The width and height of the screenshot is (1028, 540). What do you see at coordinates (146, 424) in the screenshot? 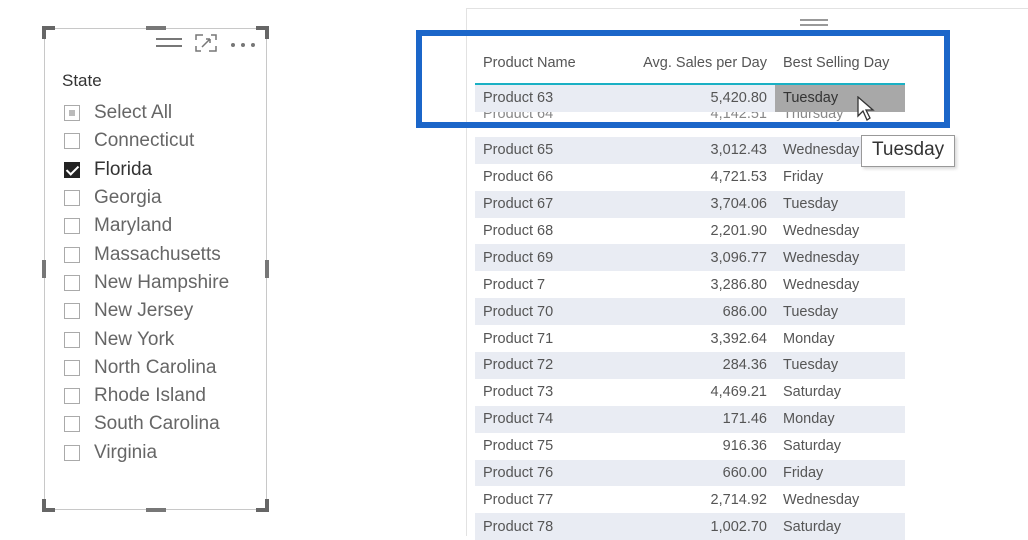
I see `slicer-item-south-carolina: South Carolina` at bounding box center [146, 424].